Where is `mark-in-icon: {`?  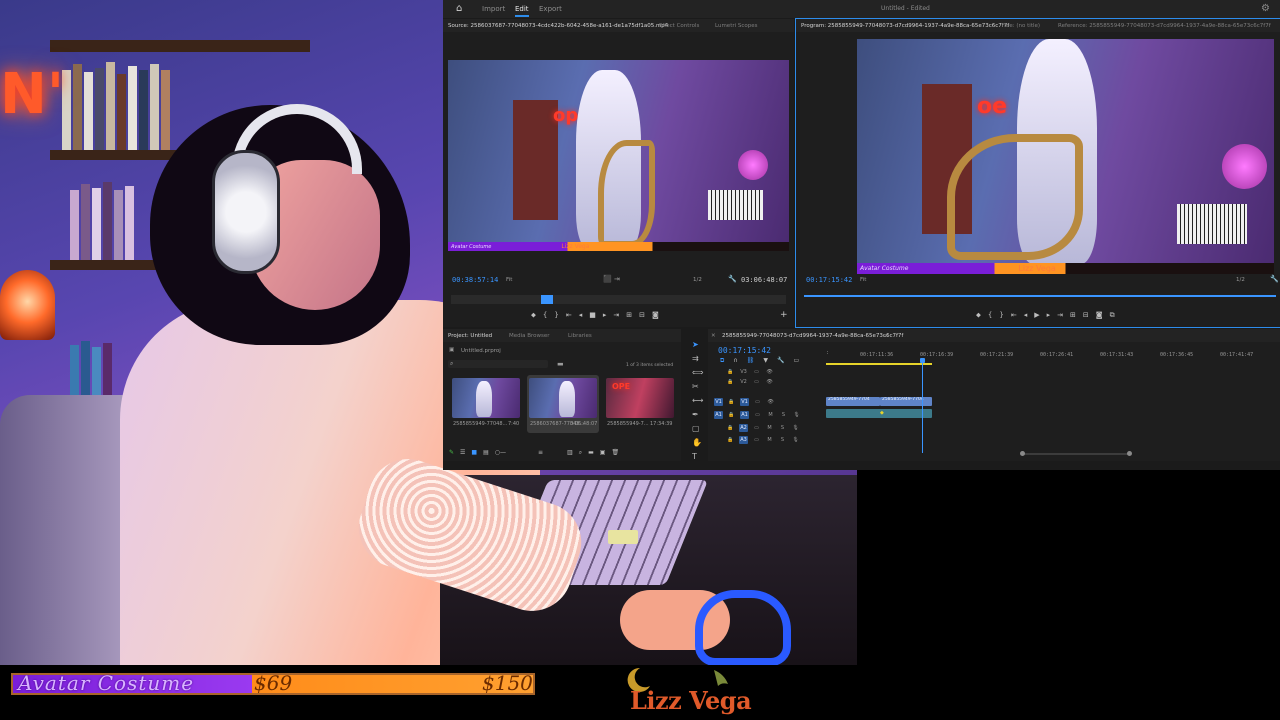 mark-in-icon: { is located at coordinates (545, 315).